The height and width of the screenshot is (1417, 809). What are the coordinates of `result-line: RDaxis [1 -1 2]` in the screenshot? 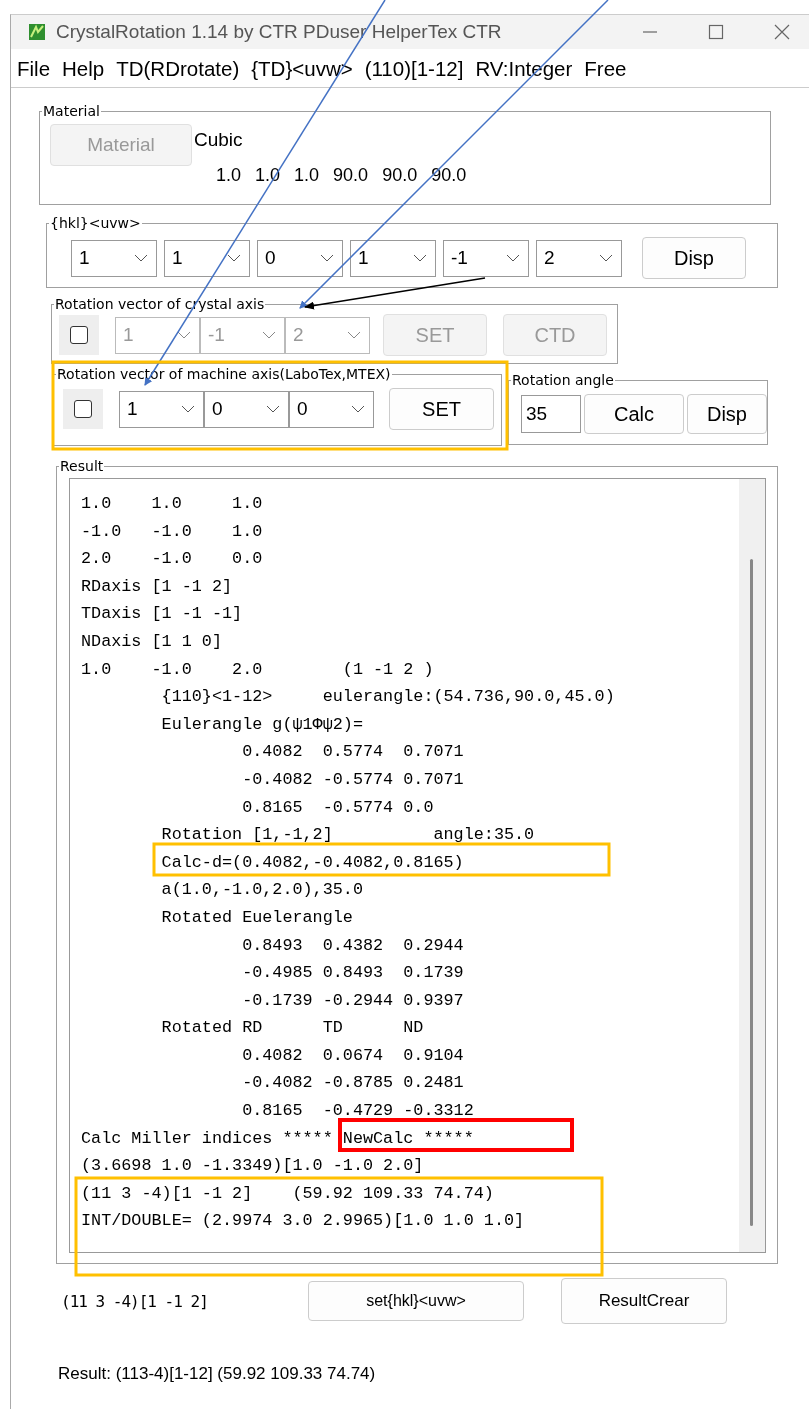 It's located at (157, 586).